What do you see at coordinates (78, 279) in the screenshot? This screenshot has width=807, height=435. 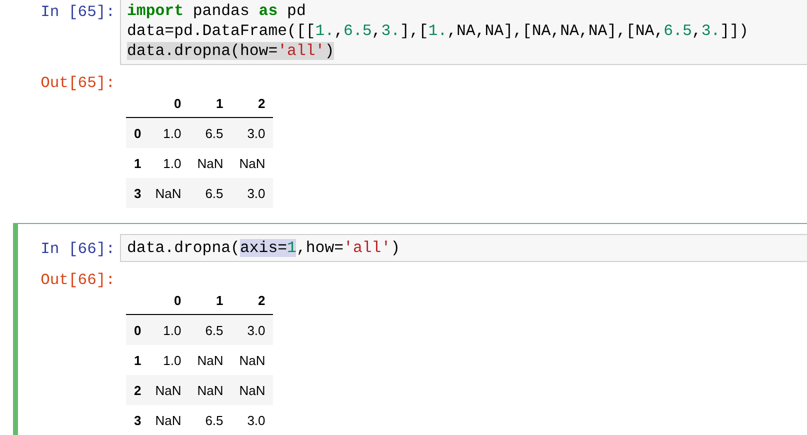 I see `output-prompt: Out[66]:` at bounding box center [78, 279].